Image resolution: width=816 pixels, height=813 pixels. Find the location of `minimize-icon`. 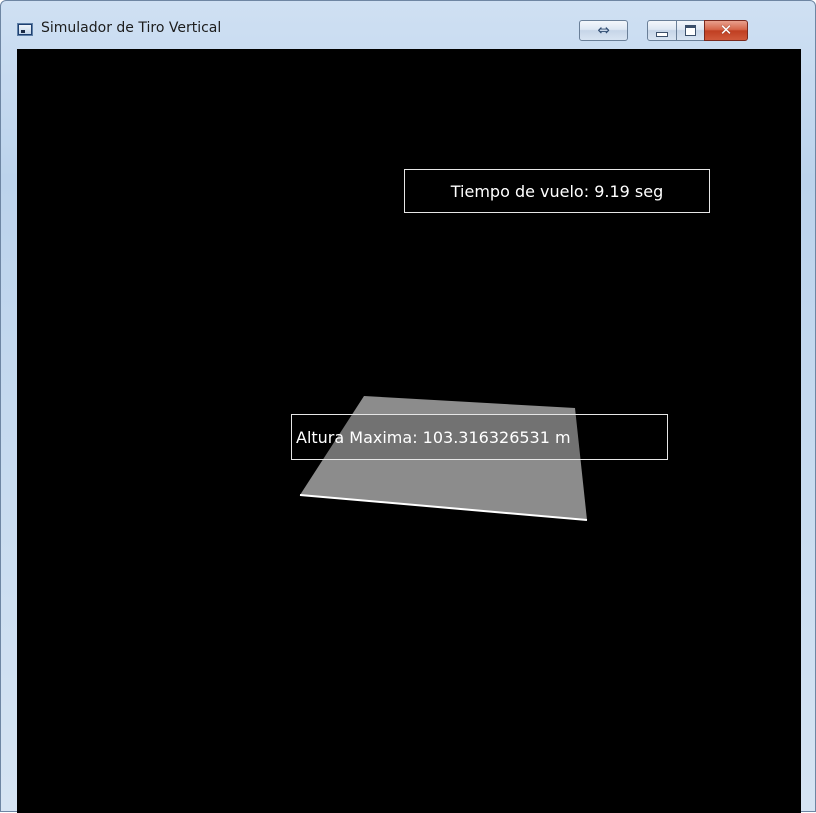

minimize-icon is located at coordinates (662, 34).